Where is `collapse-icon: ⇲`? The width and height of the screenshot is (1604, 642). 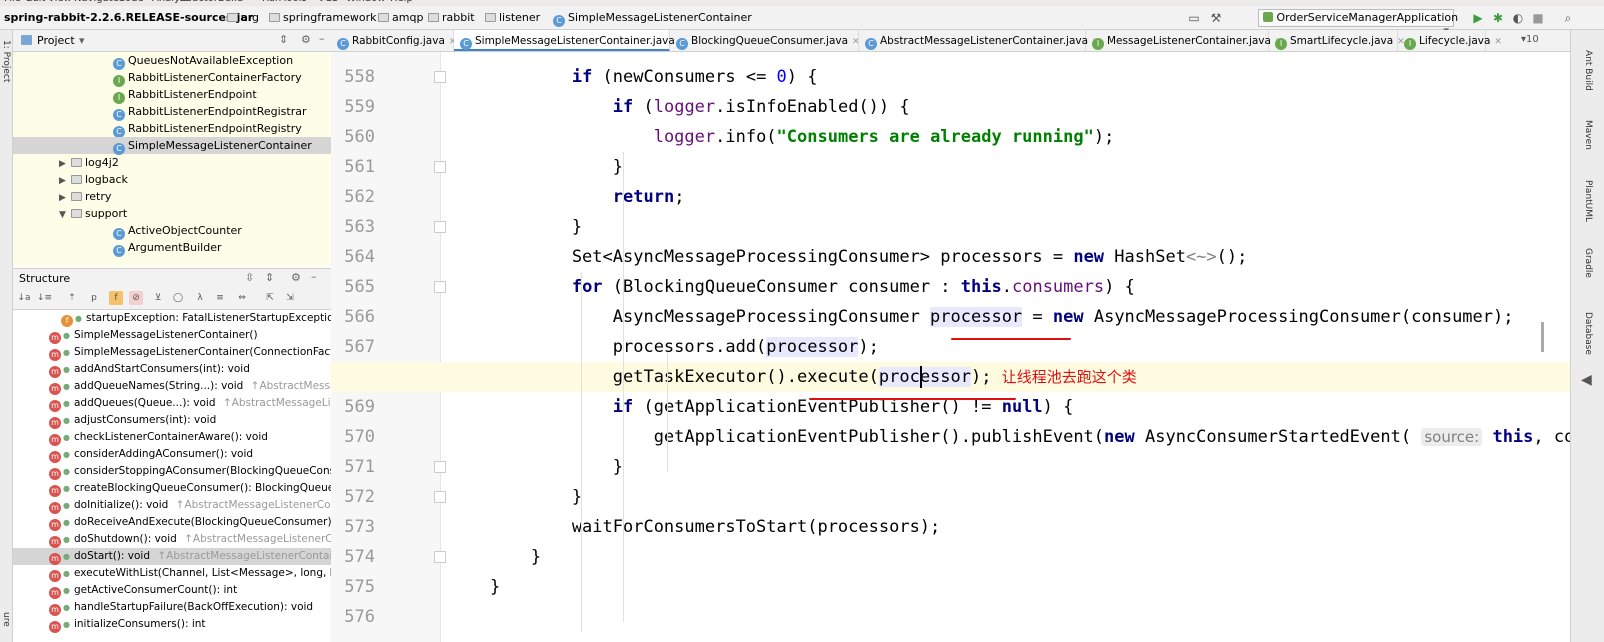 collapse-icon: ⇲ is located at coordinates (290, 298).